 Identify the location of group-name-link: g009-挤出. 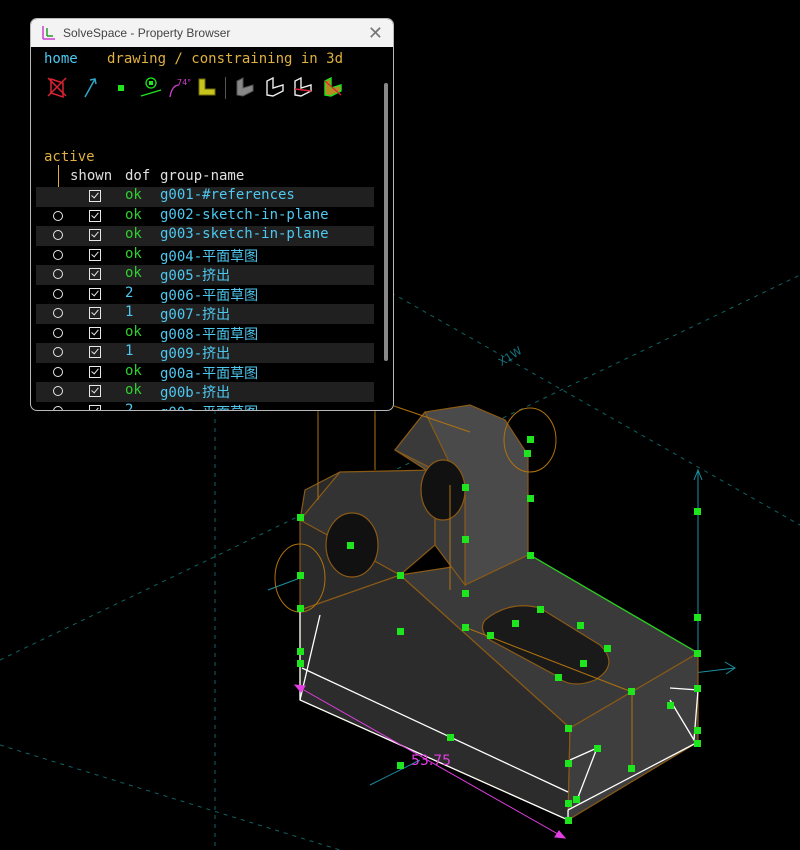
(195, 353).